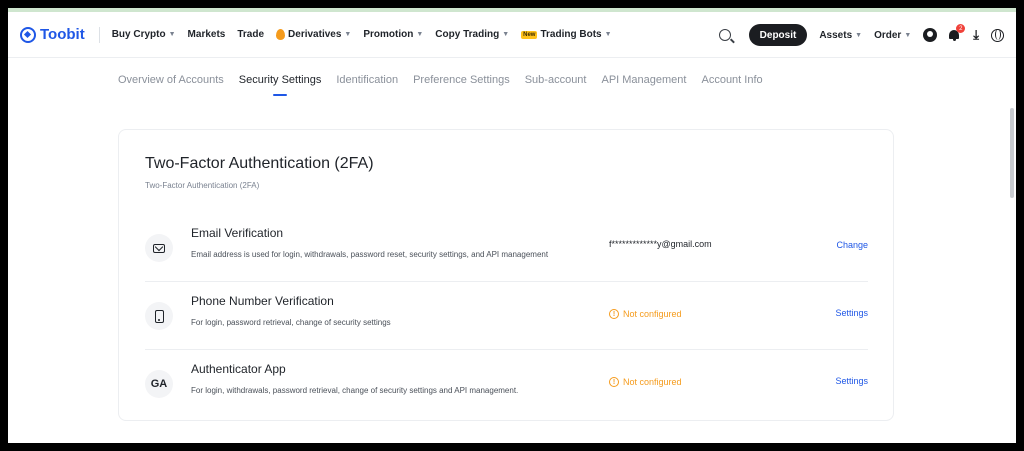  Describe the element at coordinates (99, 34) in the screenshot. I see `nav-divider` at that location.